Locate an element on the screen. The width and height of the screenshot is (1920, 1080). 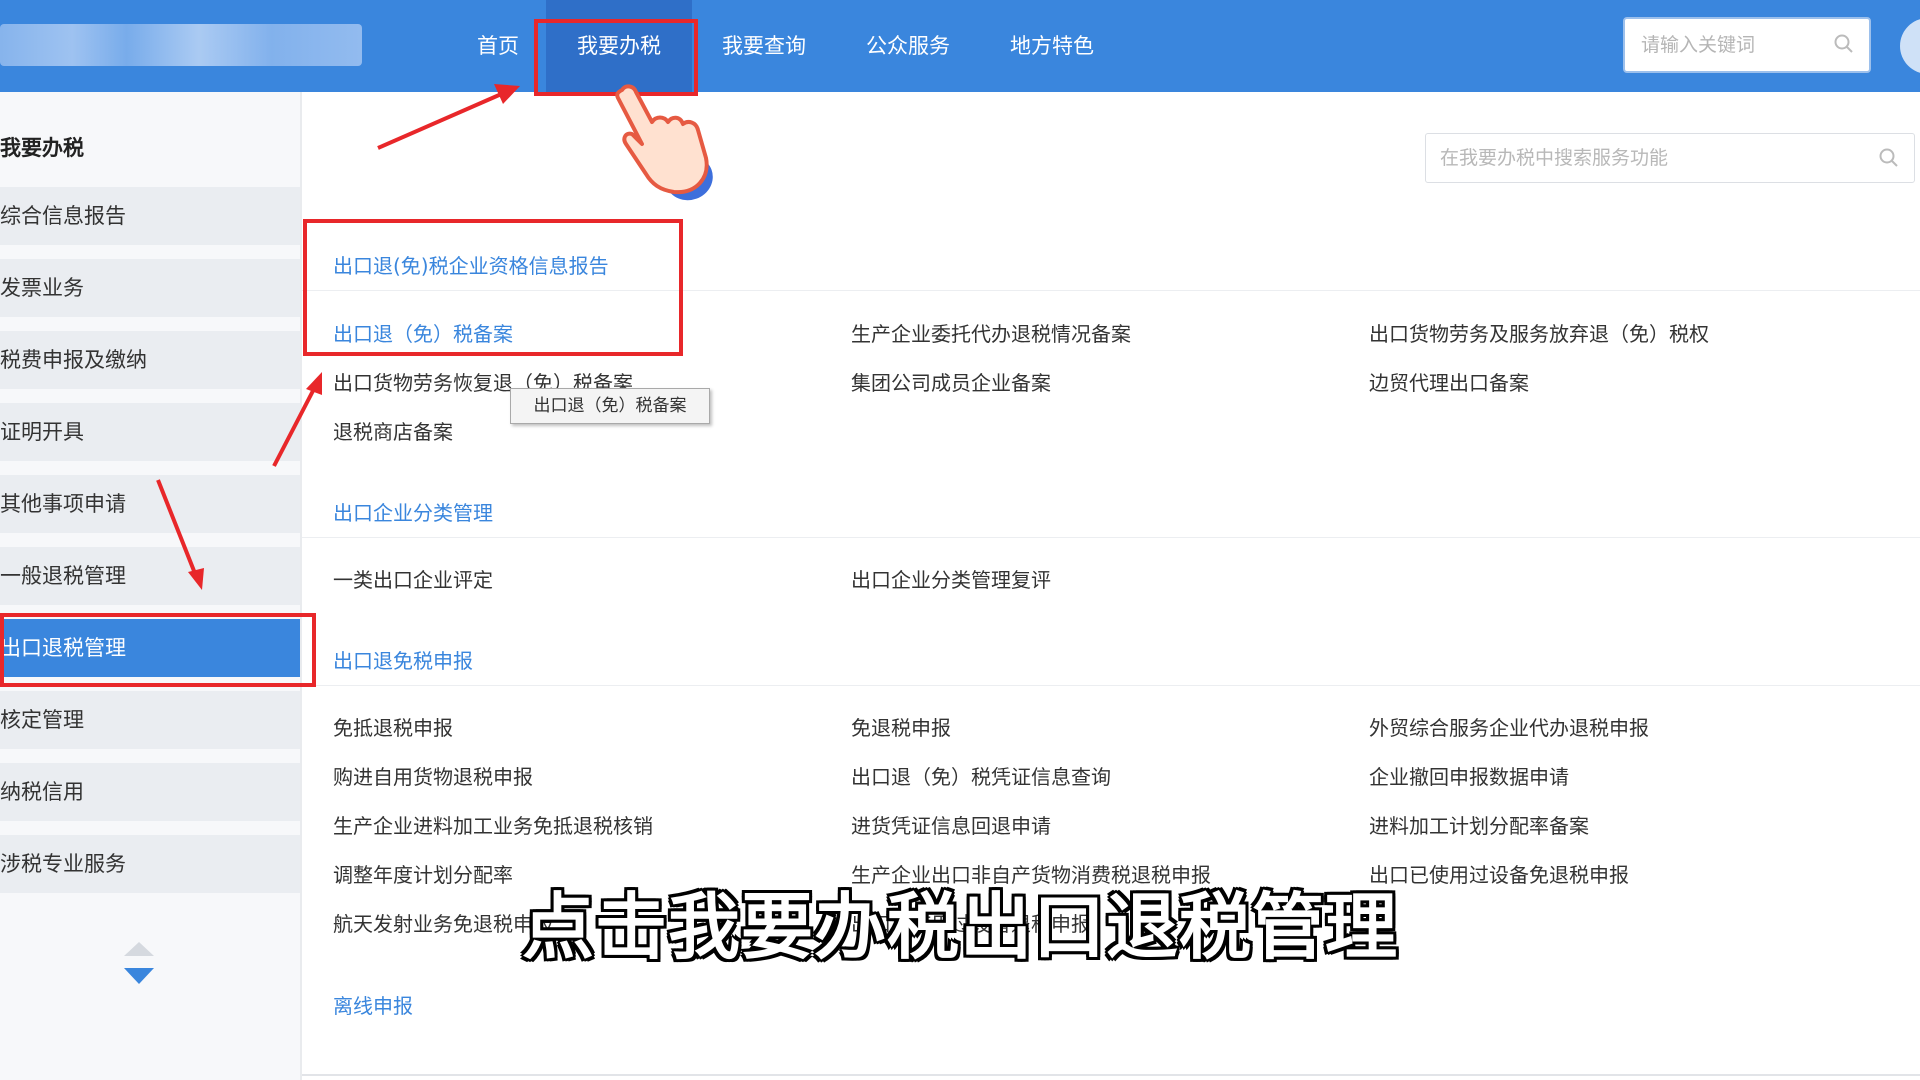
video-caption: 点击我要办税出口退税管理 is located at coordinates (959, 927).